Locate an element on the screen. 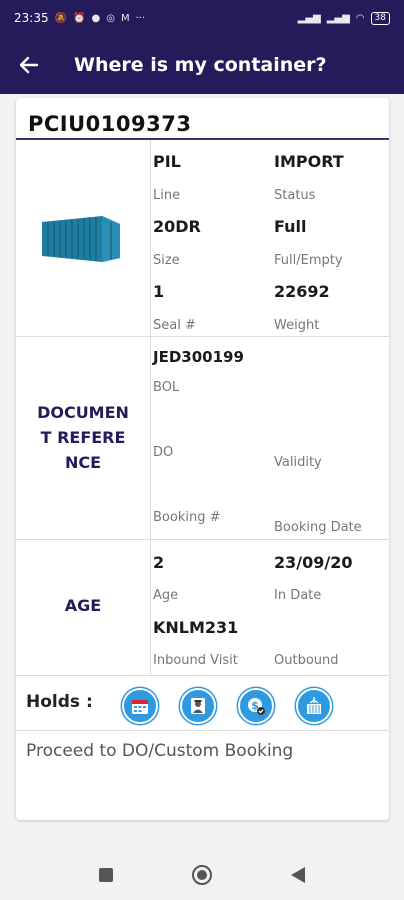 The width and height of the screenshot is (404, 900). alarm-icon: ⏰ is located at coordinates (79, 18).